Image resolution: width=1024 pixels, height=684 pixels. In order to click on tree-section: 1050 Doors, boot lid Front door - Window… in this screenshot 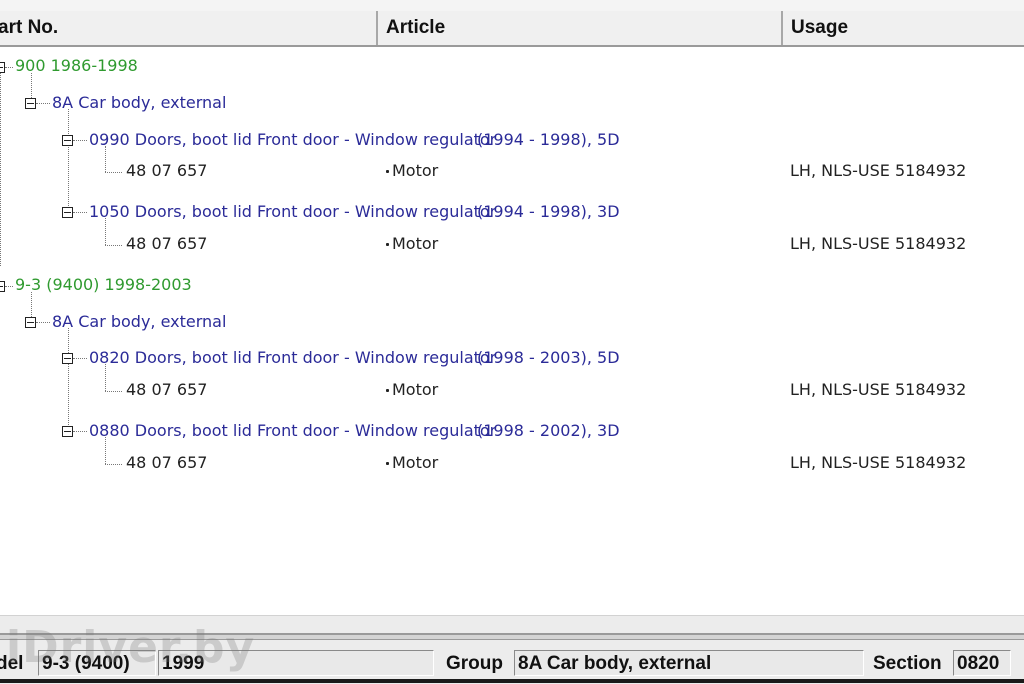, I will do `click(292, 212)`.